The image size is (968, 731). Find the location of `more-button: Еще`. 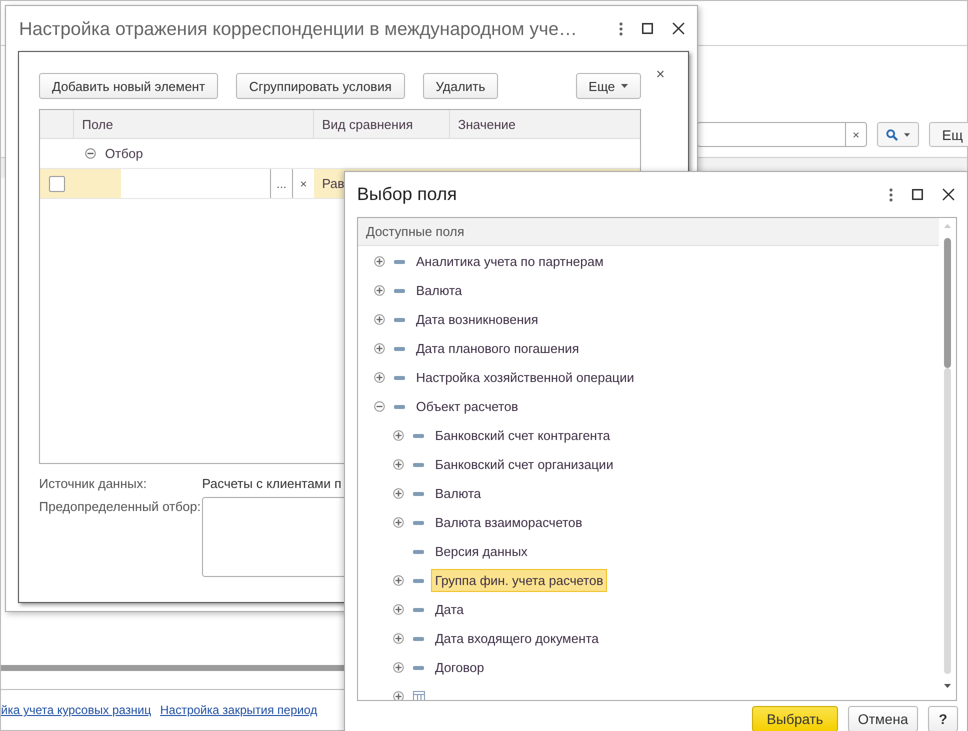

more-button: Еще is located at coordinates (608, 86).